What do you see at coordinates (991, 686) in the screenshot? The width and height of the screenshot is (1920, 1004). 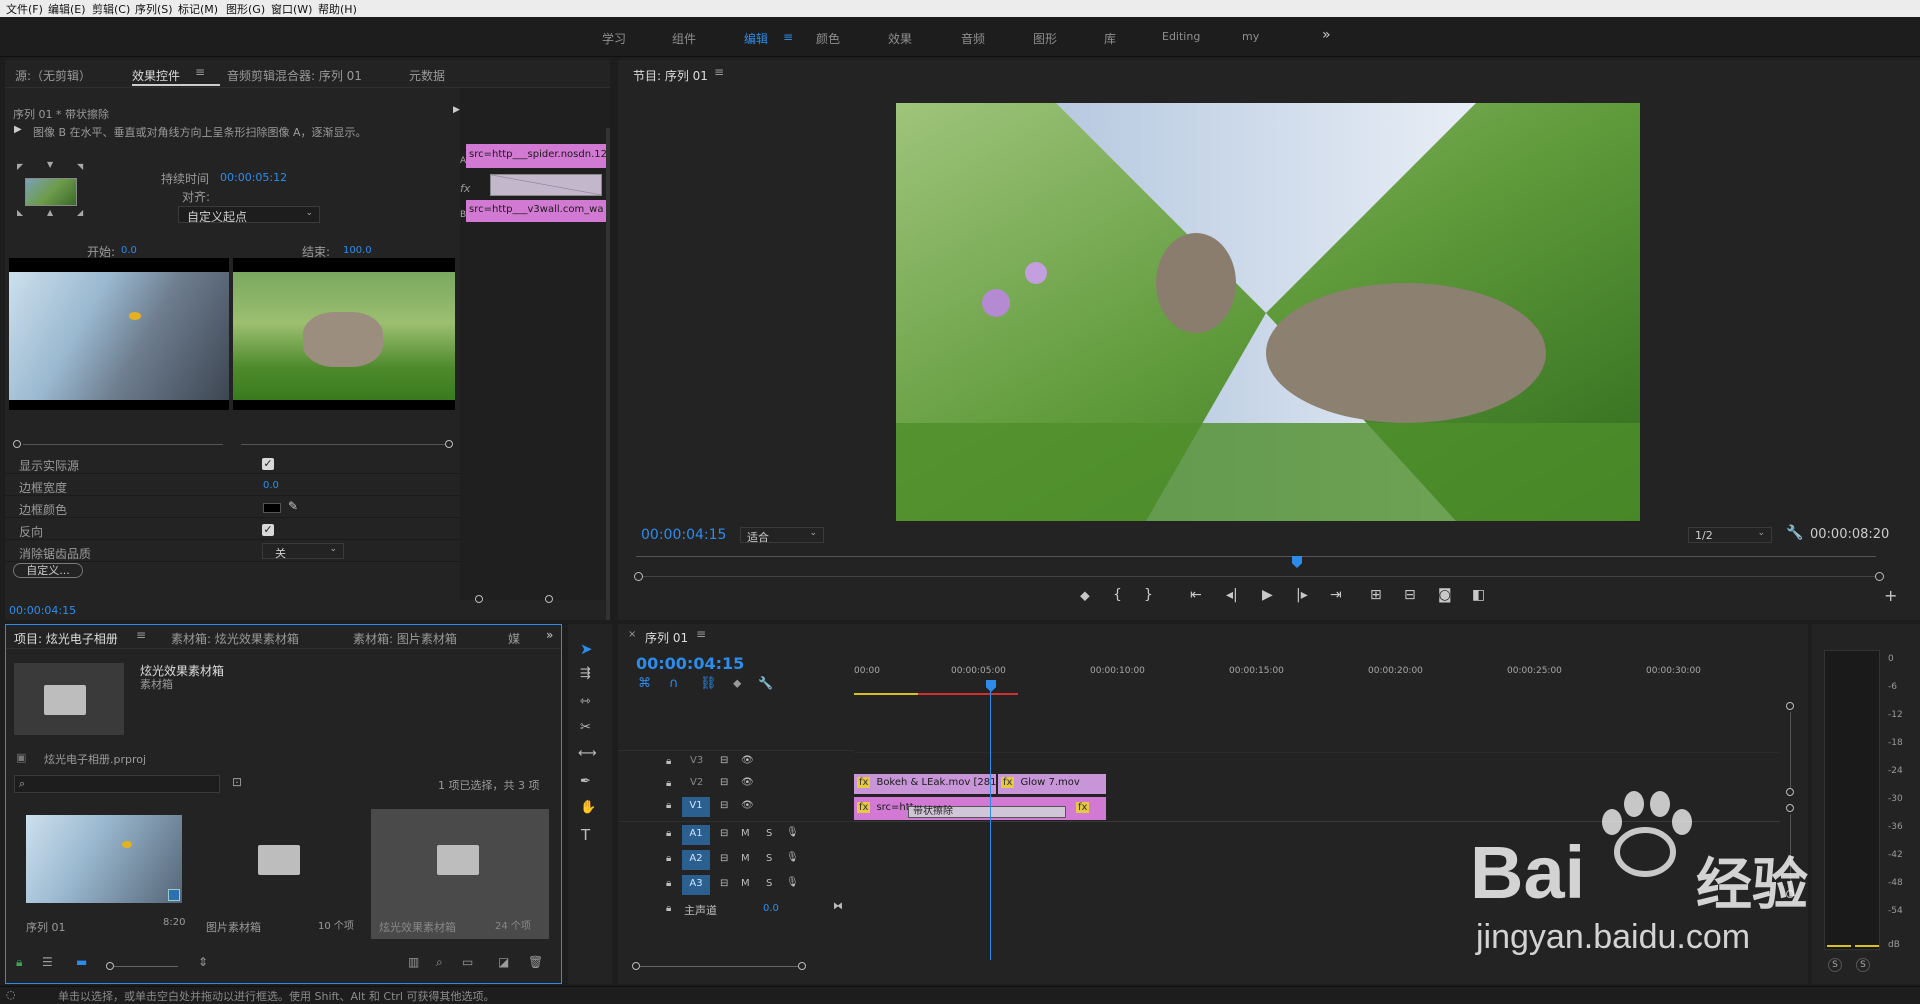 I see `timeline-playhead` at bounding box center [991, 686].